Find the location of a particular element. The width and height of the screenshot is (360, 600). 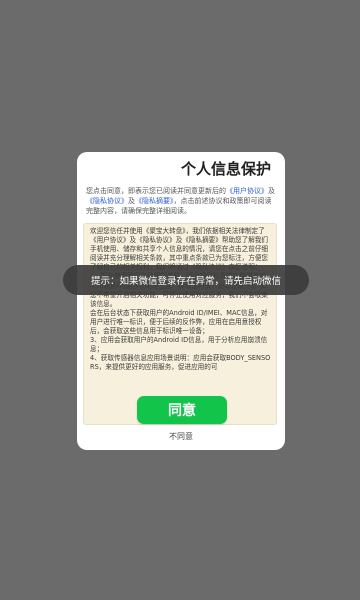

agree-button: 同意 is located at coordinates (182, 410).